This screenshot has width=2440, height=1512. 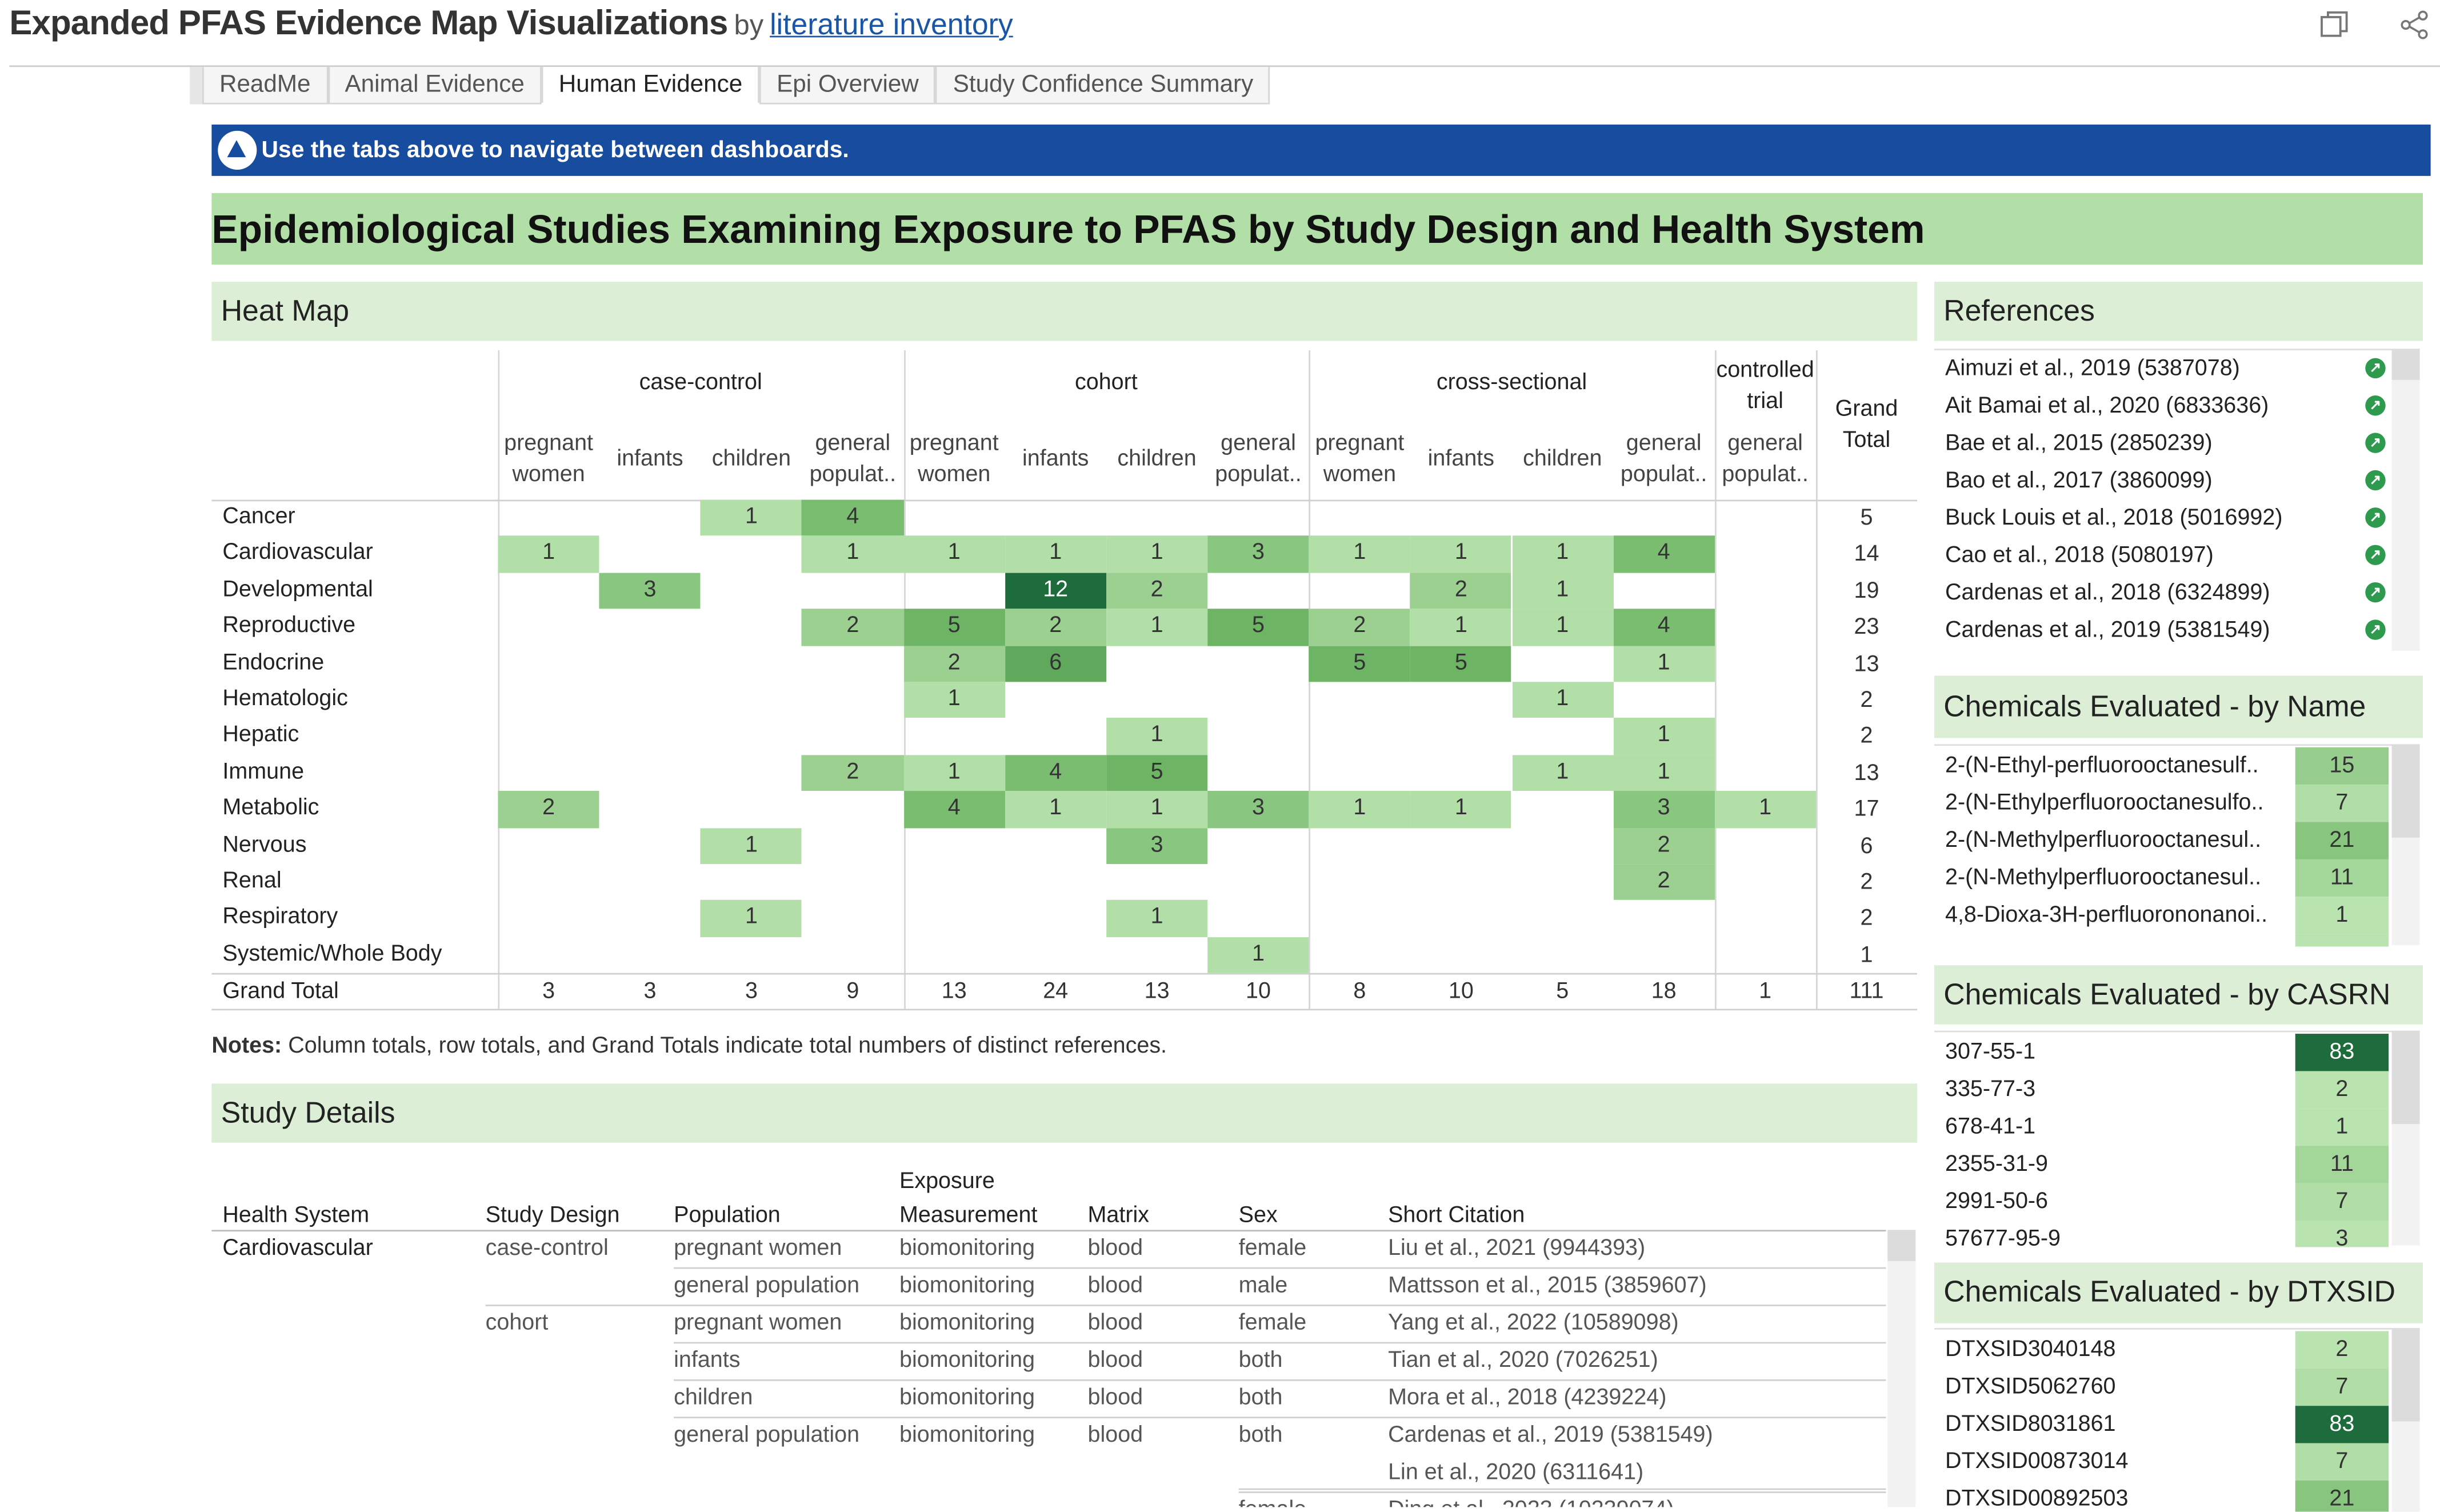 I want to click on chemical-label: 2-(N-Ethyl-perfluorooctanesulf.., so click(x=2118, y=766).